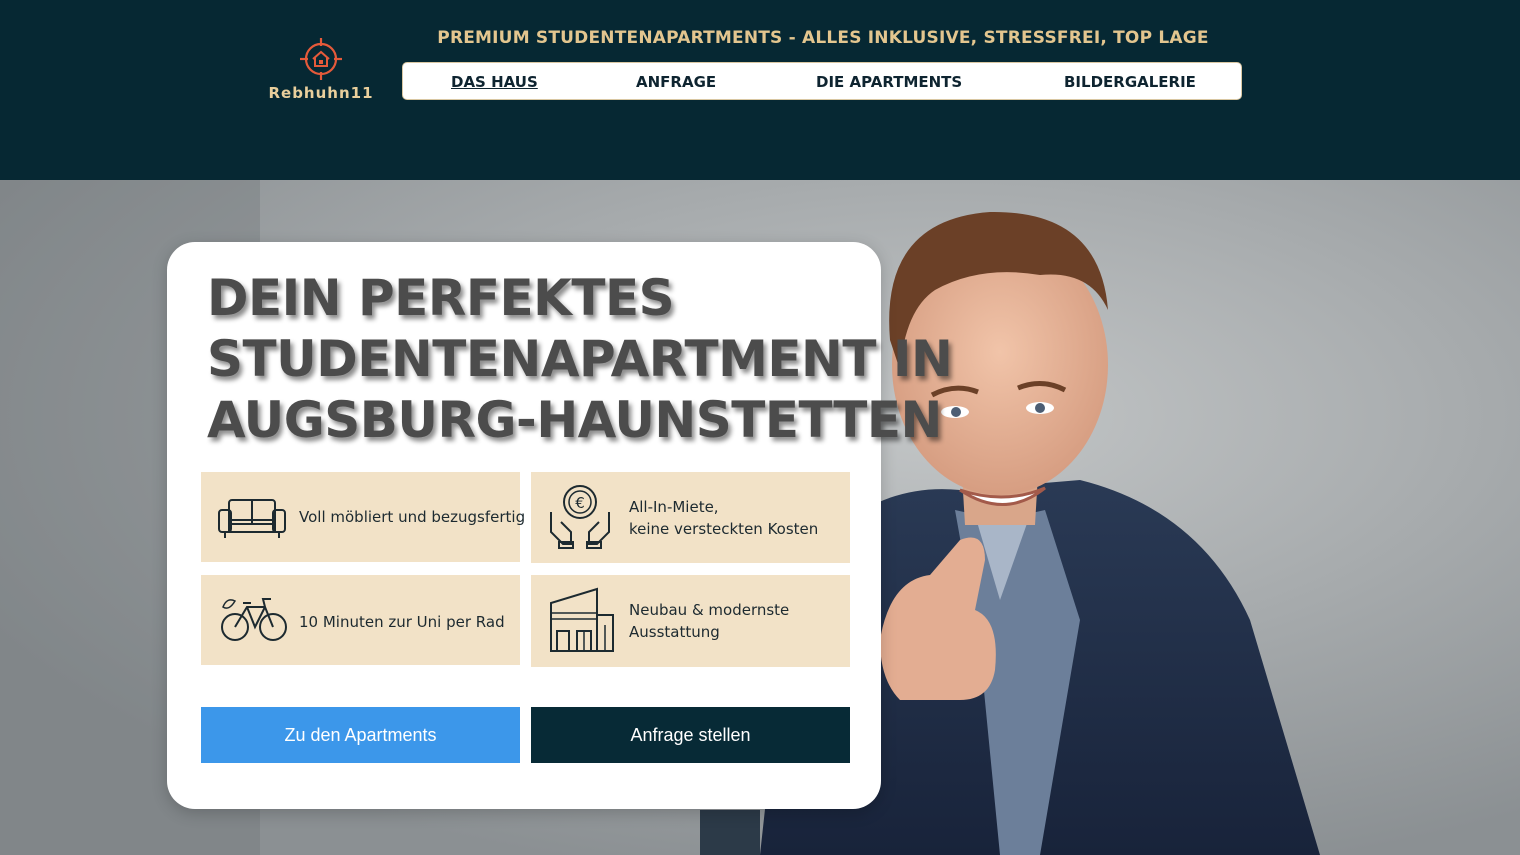 This screenshot has height=855, width=1520. What do you see at coordinates (690, 621) in the screenshot?
I see `feature-new-building: Neubau & modernste Ausstattung` at bounding box center [690, 621].